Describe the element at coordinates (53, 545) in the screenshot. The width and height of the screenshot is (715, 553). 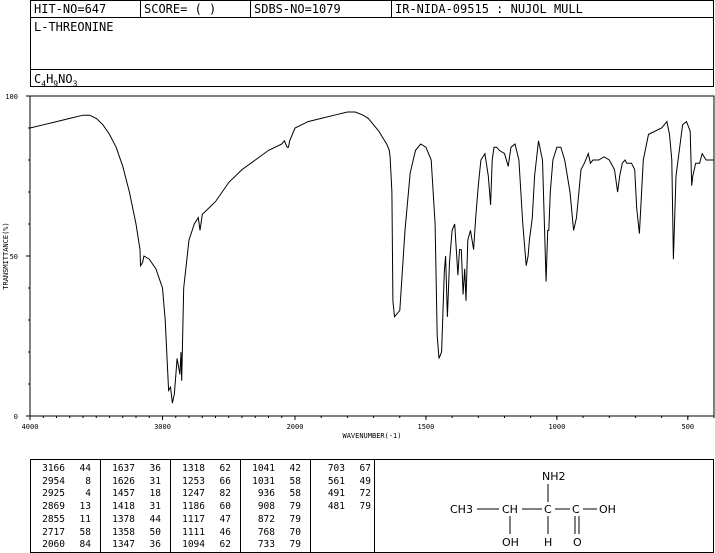
I see `peak-wavenumber: 2060` at that location.